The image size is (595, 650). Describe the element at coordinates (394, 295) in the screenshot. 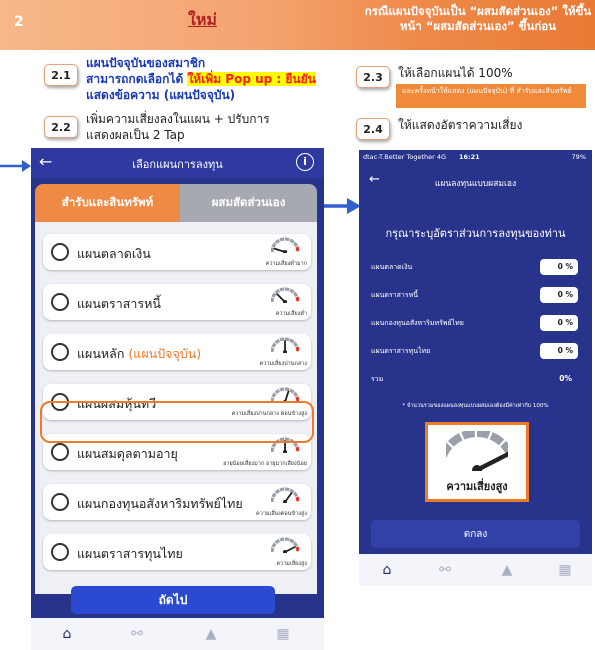

I see `allocation-label: แผนตราสารหนี้` at that location.